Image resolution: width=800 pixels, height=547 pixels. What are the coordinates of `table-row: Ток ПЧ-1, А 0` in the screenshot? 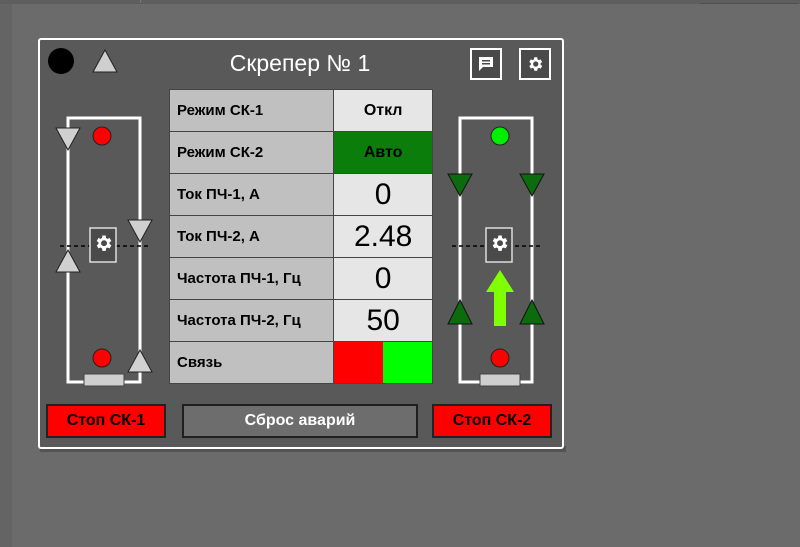 It's located at (300, 194).